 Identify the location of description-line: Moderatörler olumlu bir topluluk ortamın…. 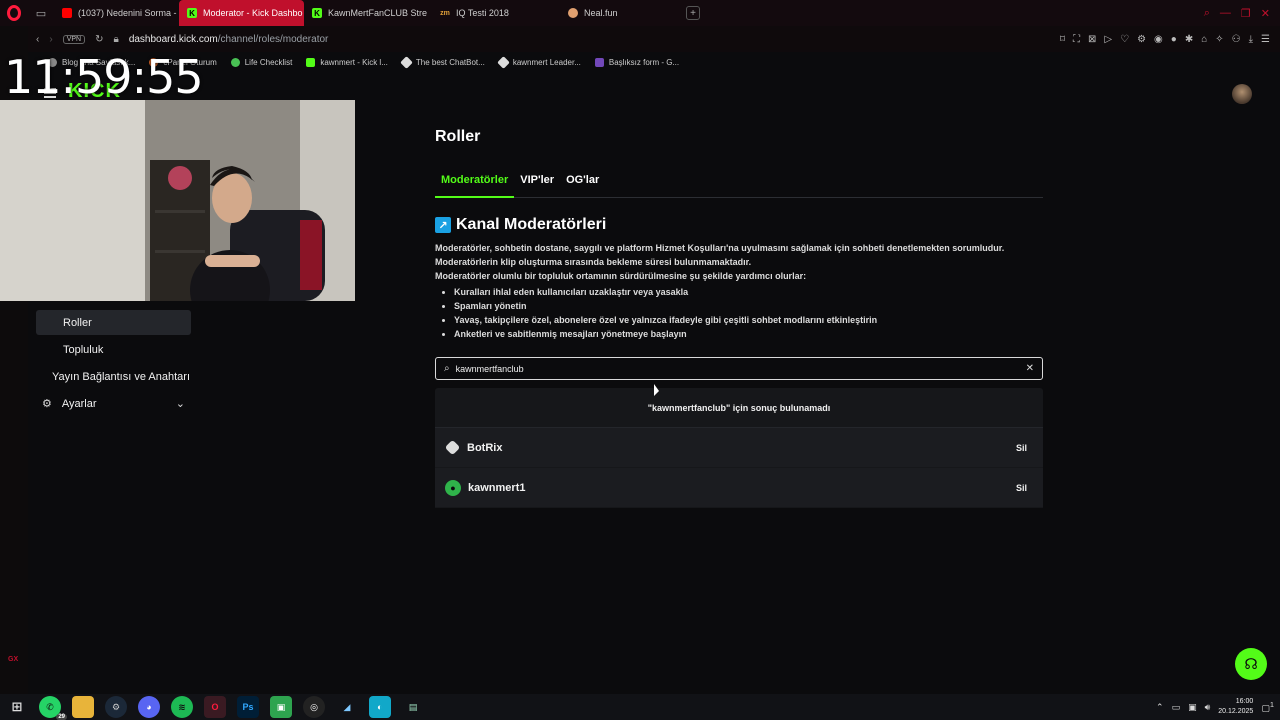
(621, 276).